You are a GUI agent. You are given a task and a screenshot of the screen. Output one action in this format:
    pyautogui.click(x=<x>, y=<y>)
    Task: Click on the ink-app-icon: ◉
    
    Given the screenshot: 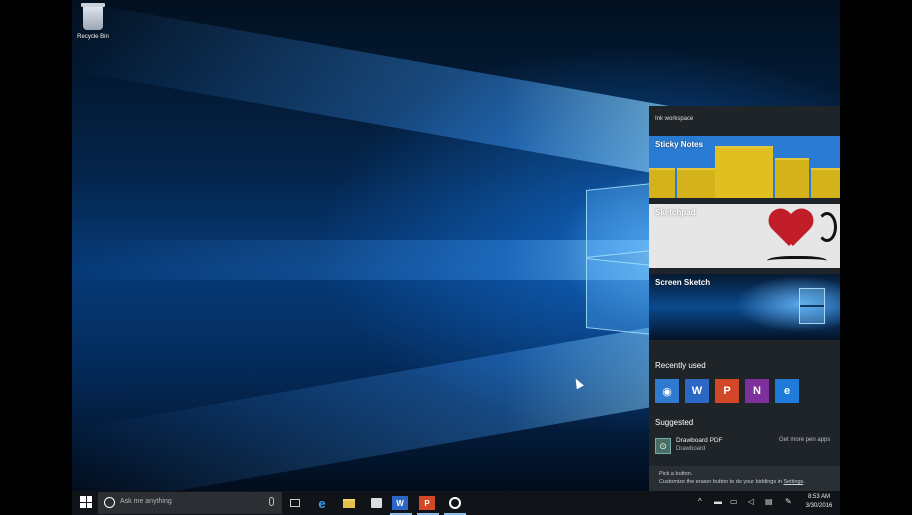 What is the action you would take?
    pyautogui.click(x=667, y=391)
    